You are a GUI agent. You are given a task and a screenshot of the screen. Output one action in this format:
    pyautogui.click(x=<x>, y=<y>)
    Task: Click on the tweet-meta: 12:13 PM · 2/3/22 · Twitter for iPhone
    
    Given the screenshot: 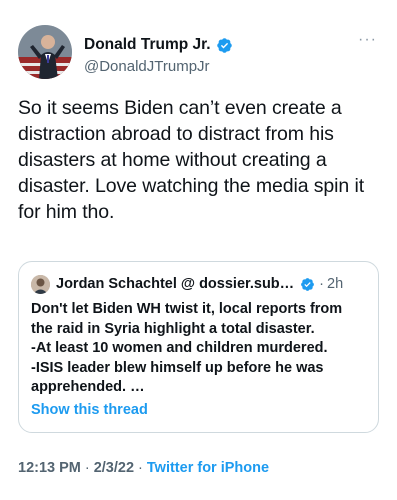 What is the action you would take?
    pyautogui.click(x=143, y=468)
    